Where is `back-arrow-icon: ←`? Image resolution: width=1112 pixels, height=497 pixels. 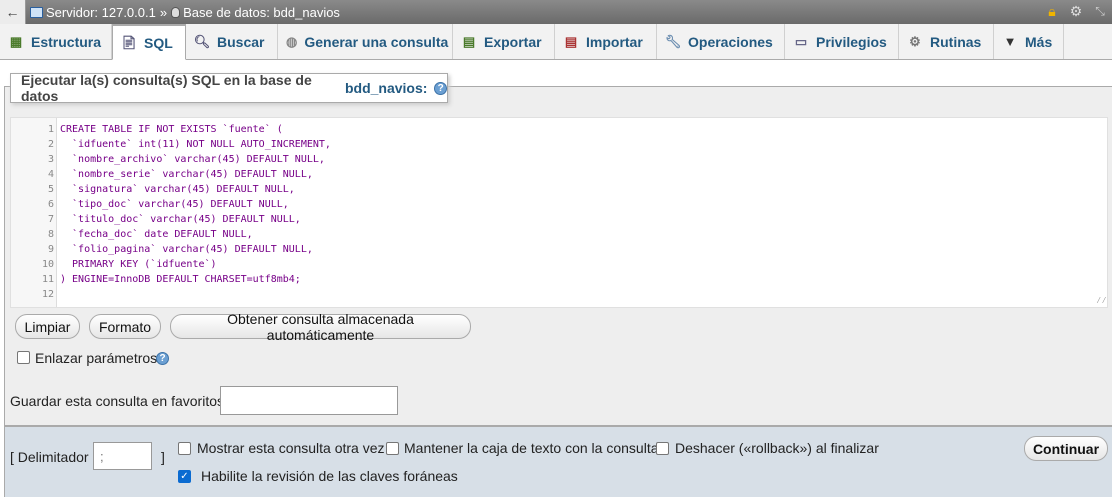
back-arrow-icon: ← is located at coordinates (13, 12).